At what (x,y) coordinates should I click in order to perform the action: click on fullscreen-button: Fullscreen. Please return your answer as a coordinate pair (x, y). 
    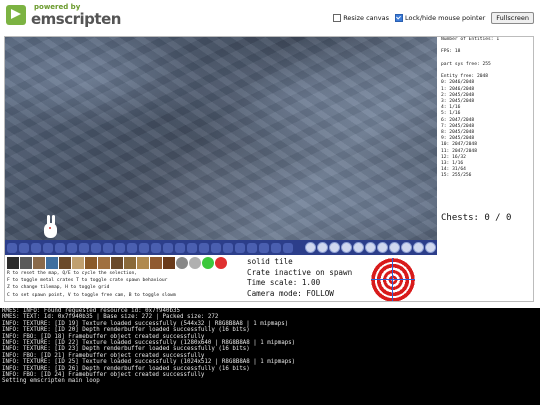
    Looking at the image, I should click on (512, 18).